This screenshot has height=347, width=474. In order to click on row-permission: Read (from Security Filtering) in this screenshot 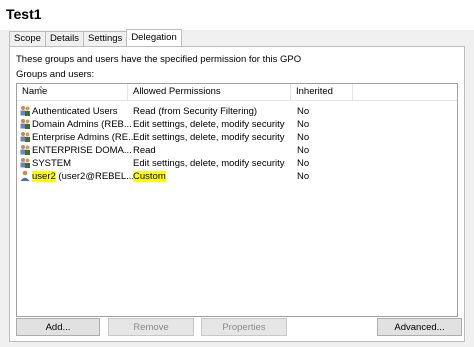, I will do `click(195, 111)`.